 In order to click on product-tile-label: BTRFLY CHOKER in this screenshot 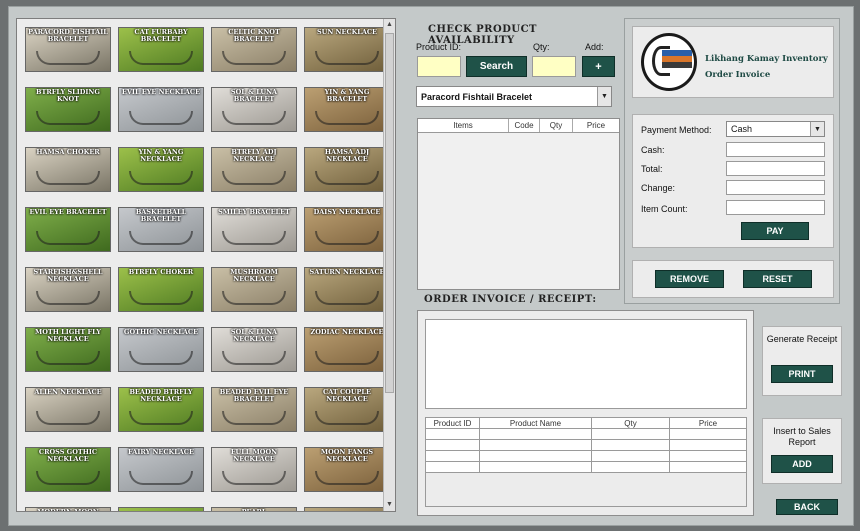, I will do `click(161, 272)`.